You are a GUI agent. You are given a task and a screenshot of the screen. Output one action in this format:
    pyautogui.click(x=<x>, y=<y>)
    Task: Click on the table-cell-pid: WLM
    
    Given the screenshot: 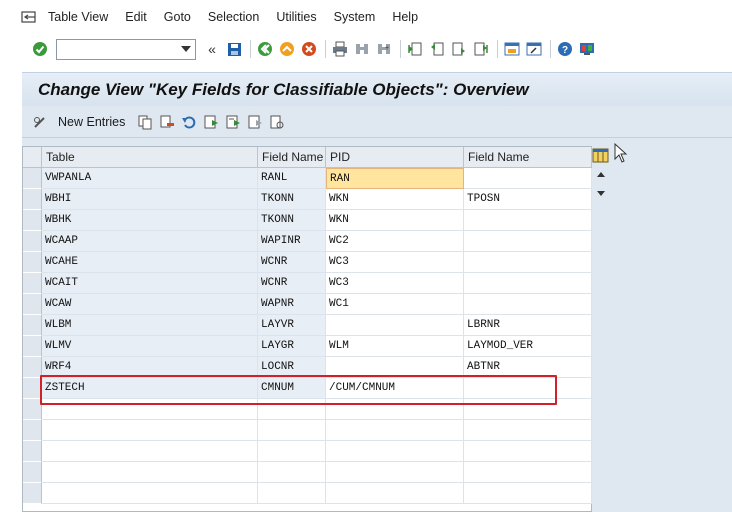 What is the action you would take?
    pyautogui.click(x=395, y=346)
    